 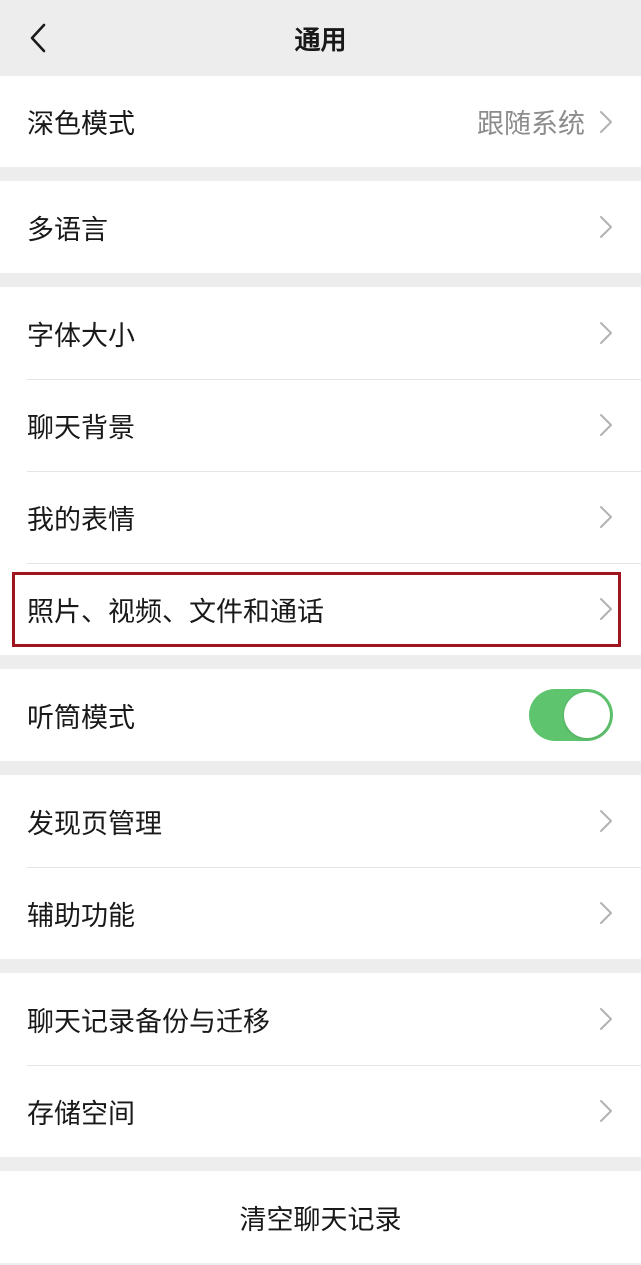 I want to click on storage-group: 聊天记录备份与迁移 存储空间, so click(x=320, y=1065).